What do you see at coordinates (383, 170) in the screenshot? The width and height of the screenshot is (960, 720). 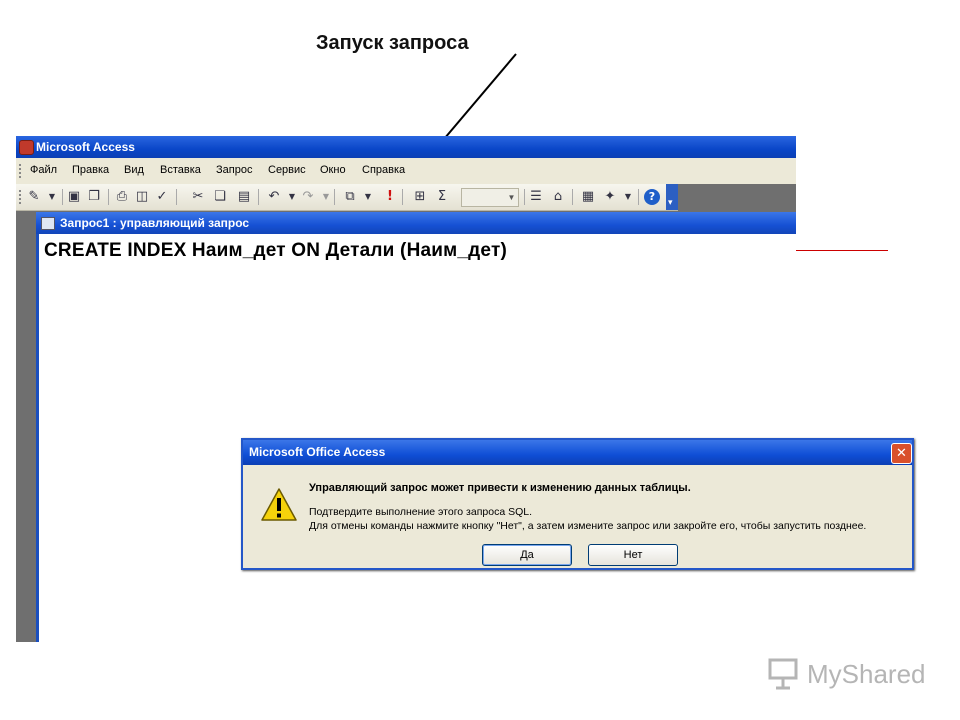 I see `menu-help: Справка` at bounding box center [383, 170].